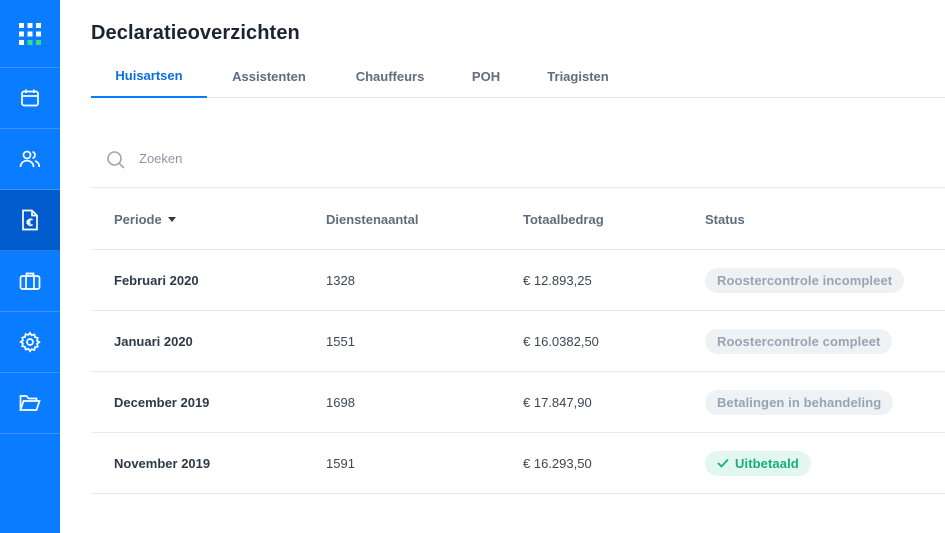 This screenshot has height=533, width=945. I want to click on column-header-count: Dienstenaantal, so click(372, 219).